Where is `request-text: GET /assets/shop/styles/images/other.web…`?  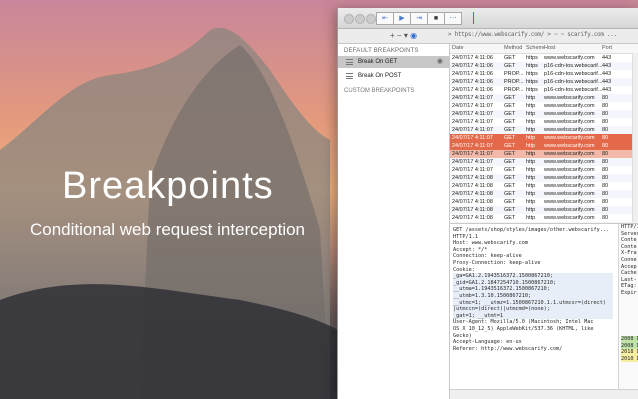 request-text: GET /assets/shop/styles/images/other.web… is located at coordinates (533, 312).